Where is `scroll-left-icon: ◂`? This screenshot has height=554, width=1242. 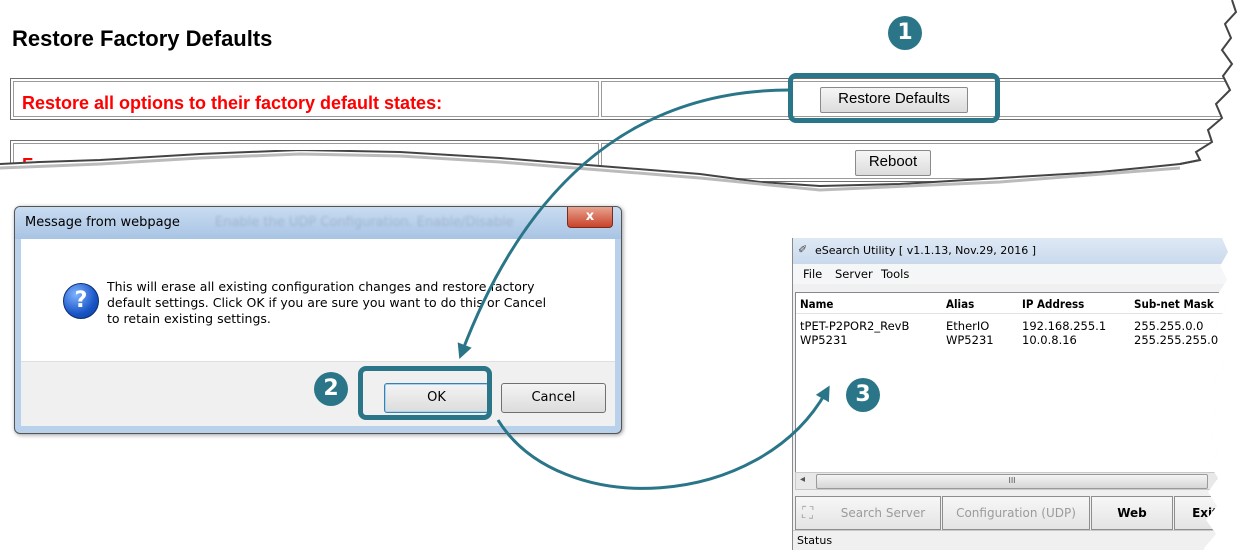
scroll-left-icon: ◂ is located at coordinates (802, 479).